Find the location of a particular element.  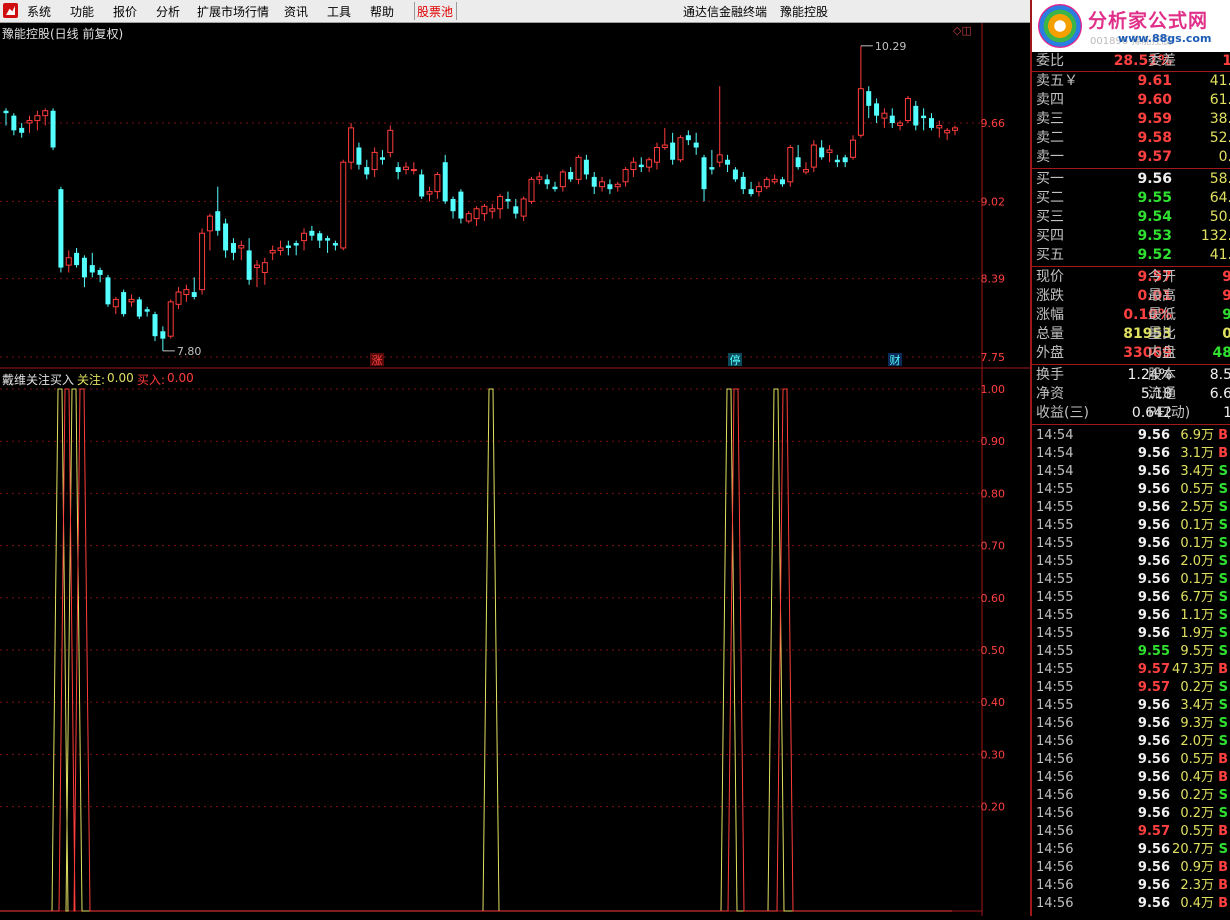

buy-price: 9.55 is located at coordinates (1154, 198).